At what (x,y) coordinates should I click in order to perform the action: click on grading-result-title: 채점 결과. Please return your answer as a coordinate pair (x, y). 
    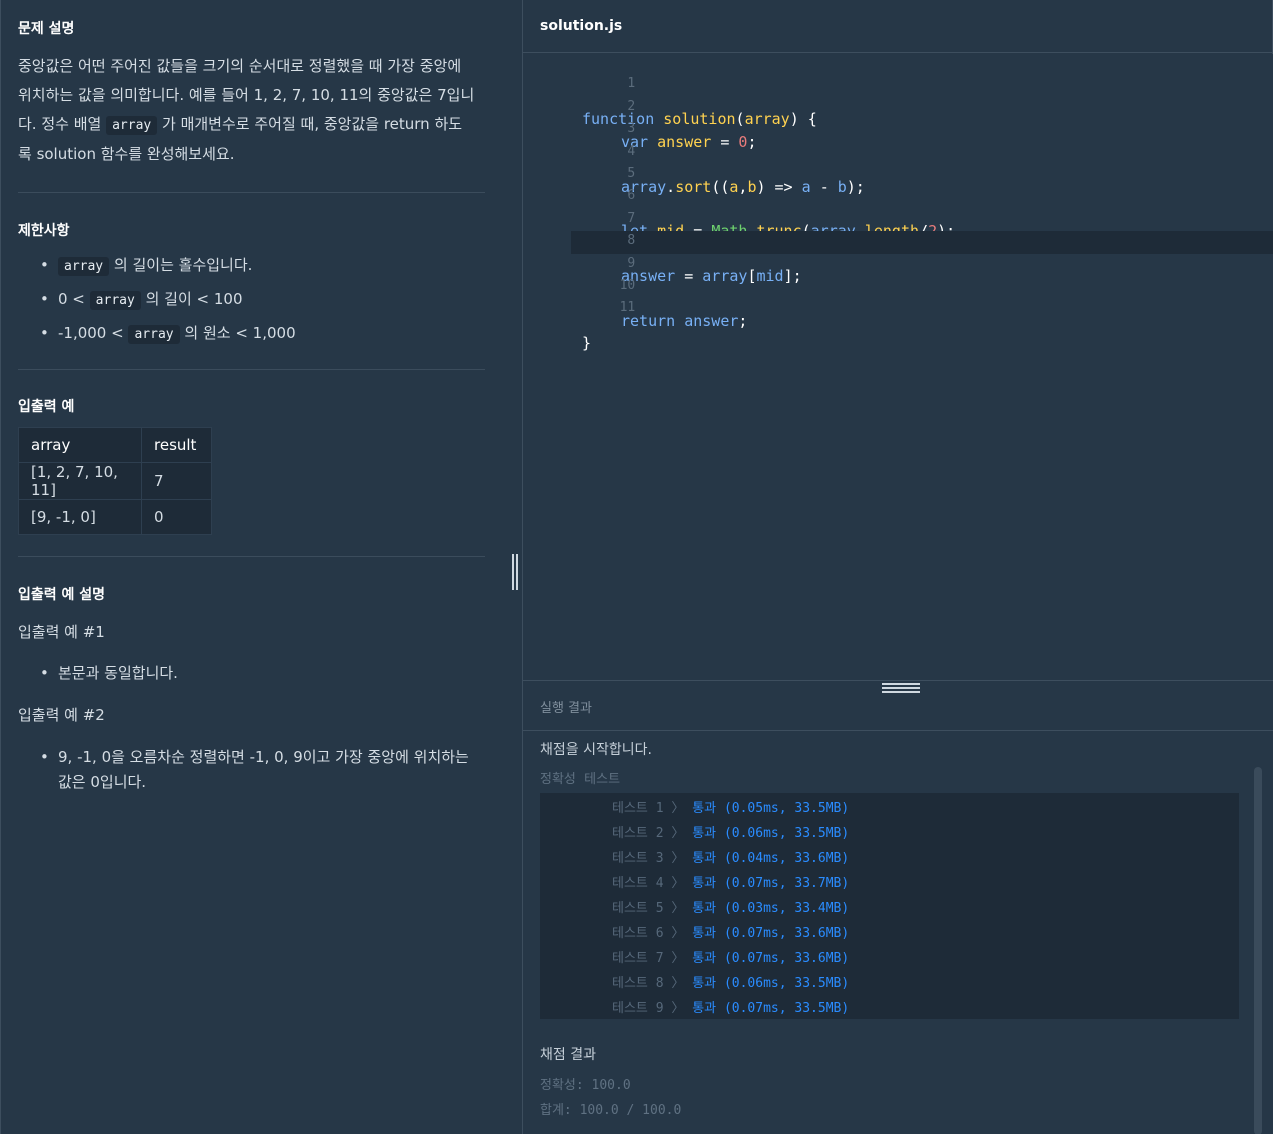
    Looking at the image, I should click on (568, 1055).